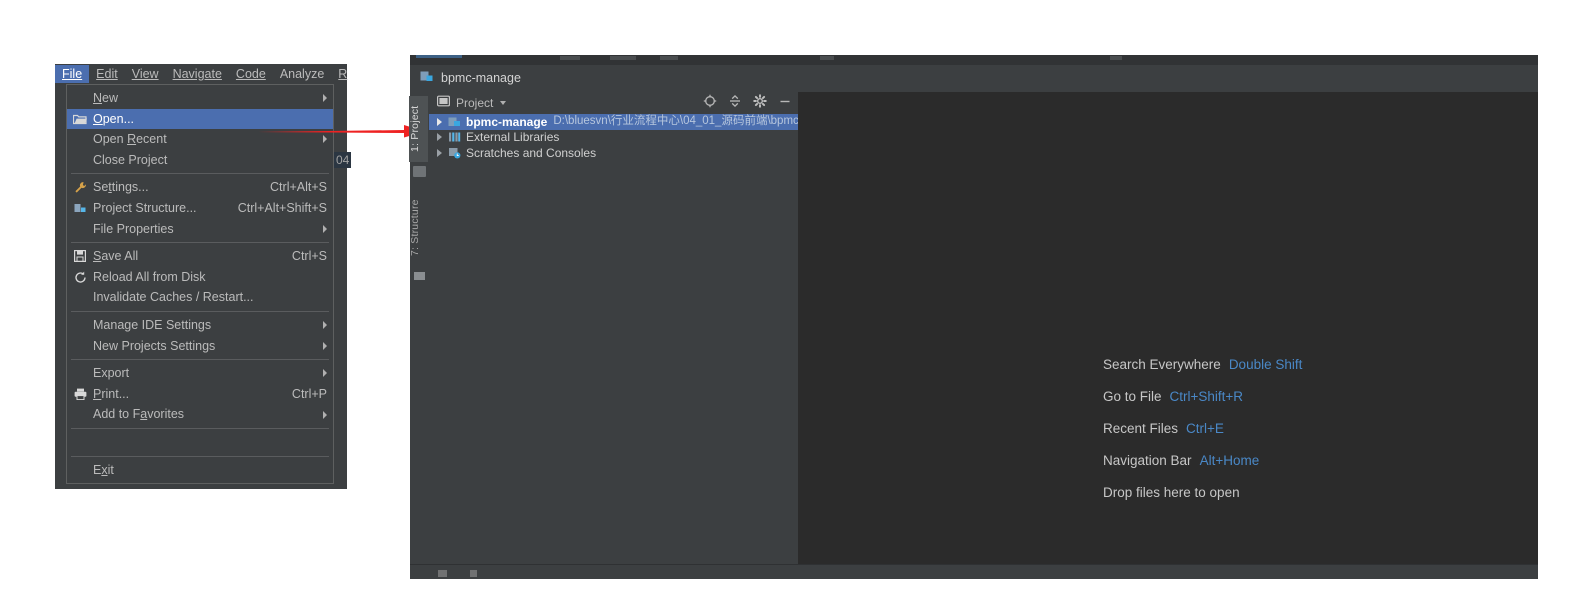 The image size is (1590, 607). Describe the element at coordinates (1206, 396) in the screenshot. I see `hint-shortcut: Ctrl+Shift+R` at that location.